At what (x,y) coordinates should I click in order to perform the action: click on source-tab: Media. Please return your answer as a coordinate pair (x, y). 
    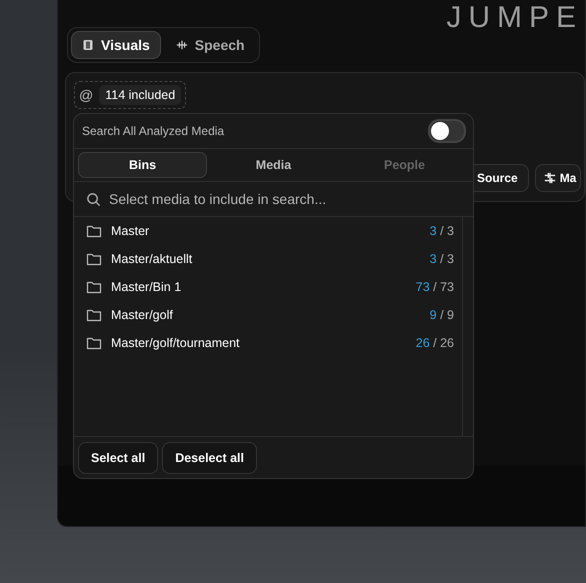
    Looking at the image, I should click on (273, 165).